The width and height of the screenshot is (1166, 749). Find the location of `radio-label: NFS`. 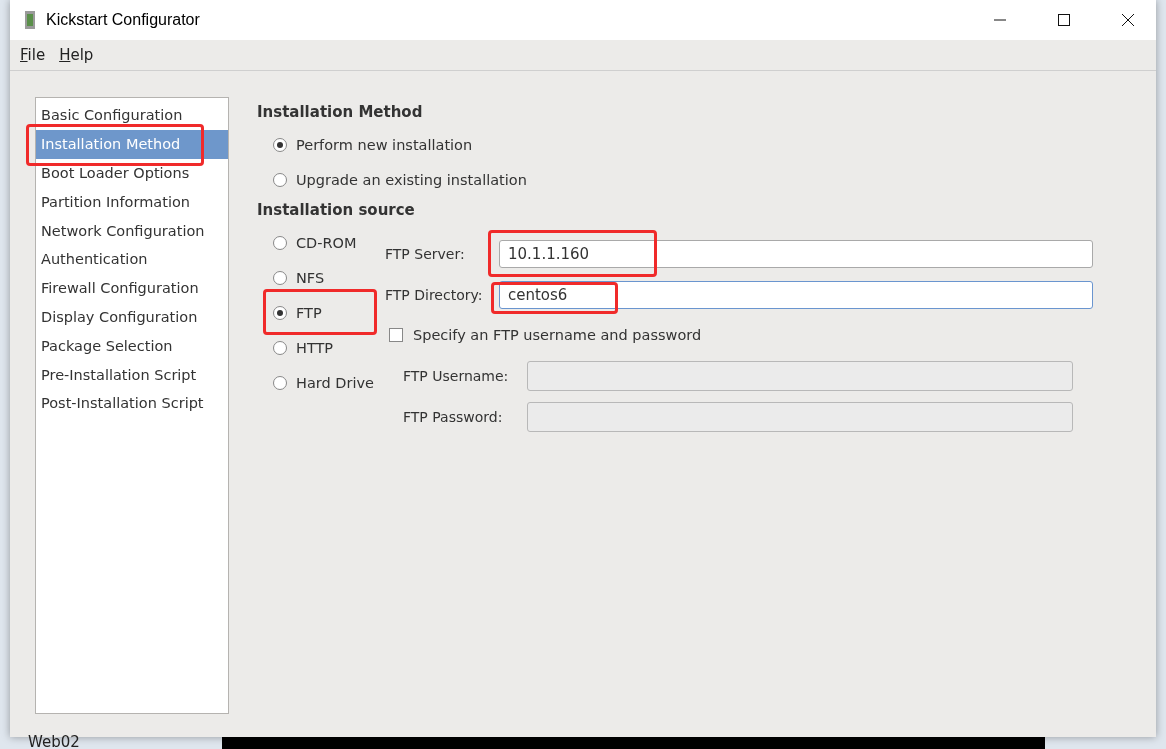

radio-label: NFS is located at coordinates (310, 277).